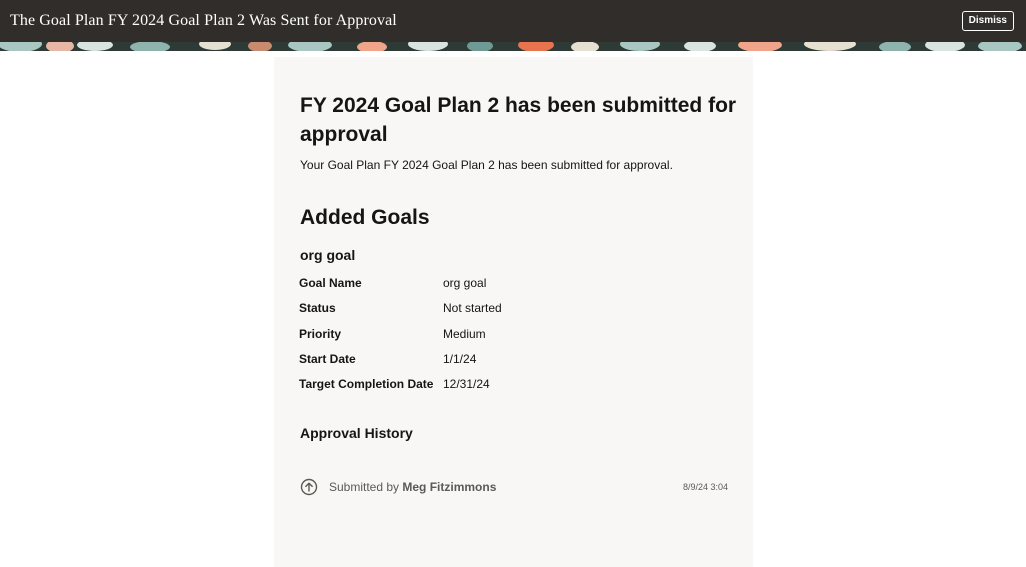 The image size is (1026, 567). What do you see at coordinates (392, 334) in the screenshot?
I see `detail-row-priority: Priority Medium` at bounding box center [392, 334].